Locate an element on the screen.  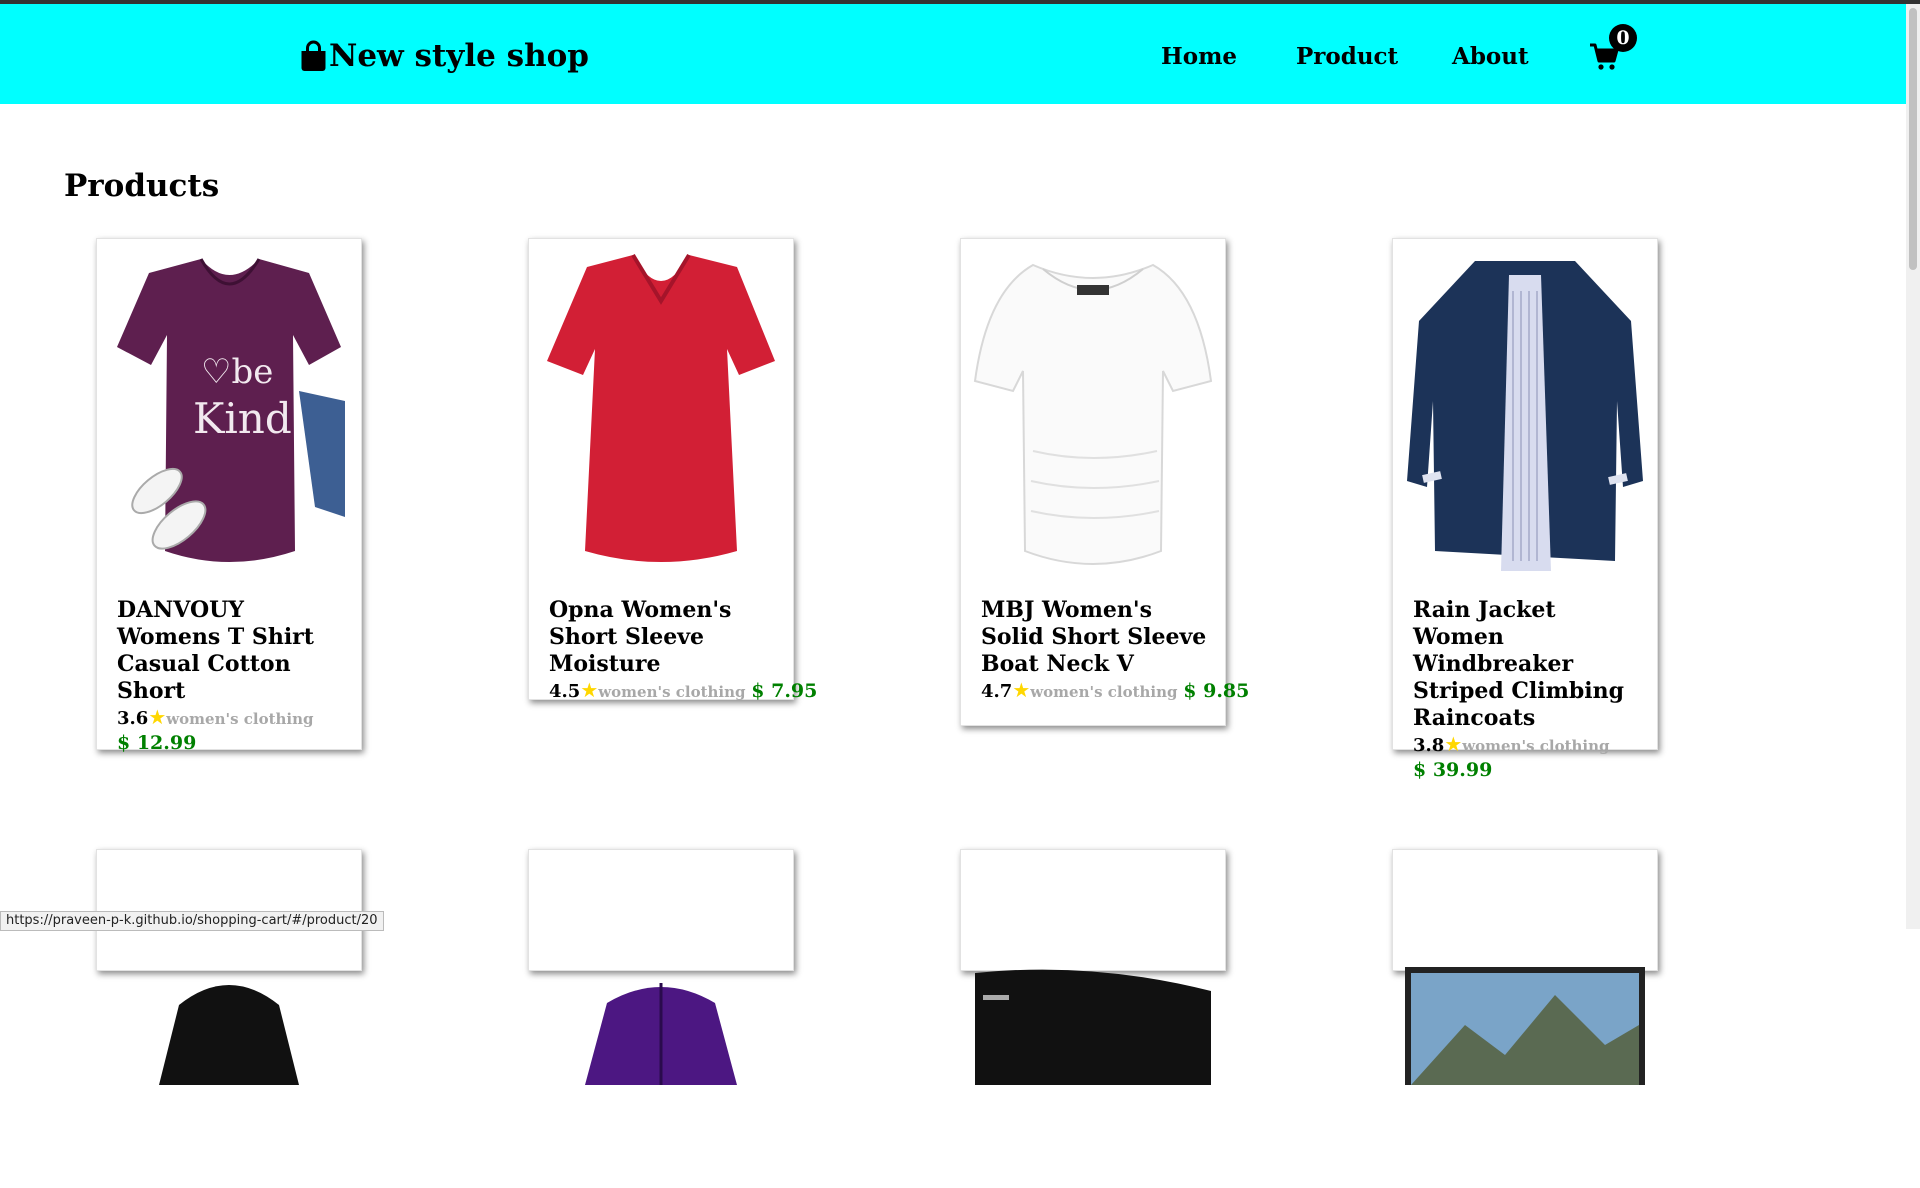
product-image-curved-monitor is located at coordinates (1093, 1027).